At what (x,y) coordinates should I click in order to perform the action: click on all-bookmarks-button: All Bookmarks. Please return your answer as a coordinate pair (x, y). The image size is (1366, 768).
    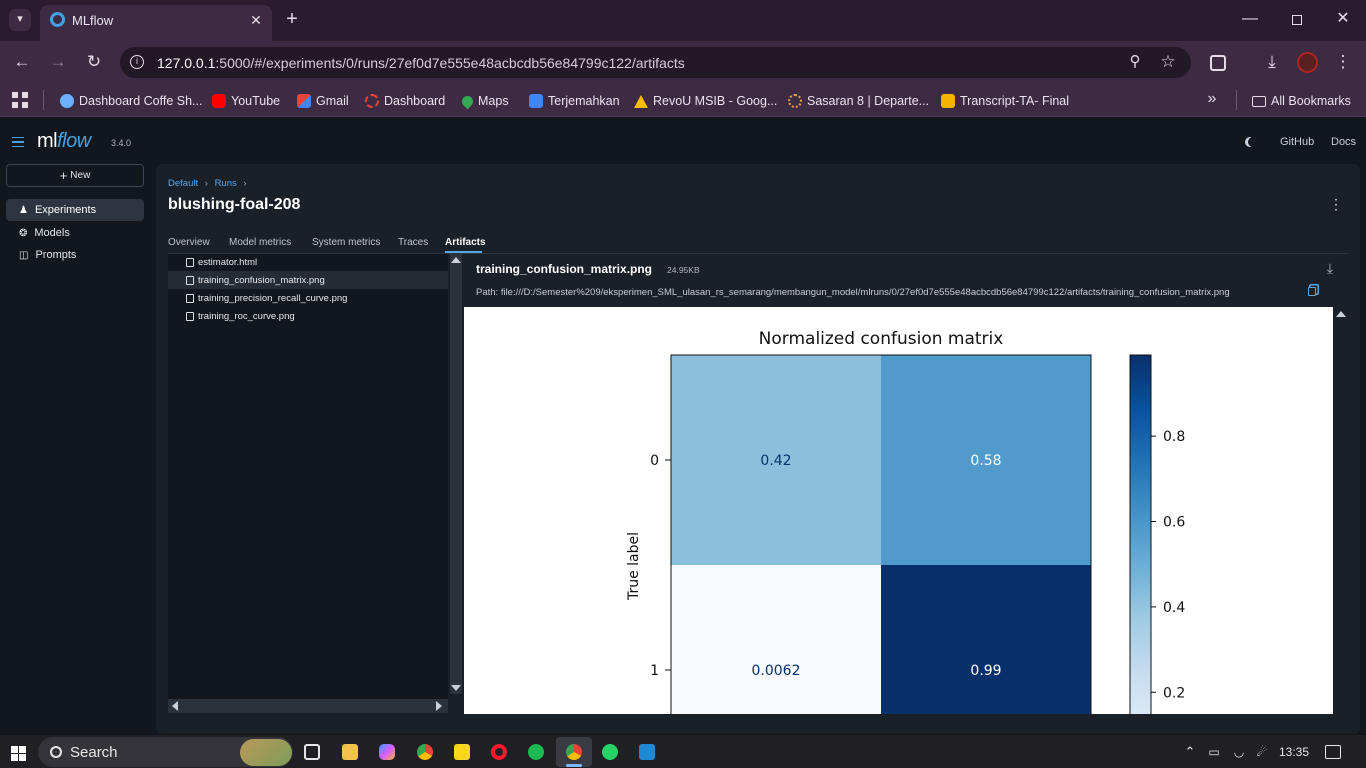
    Looking at the image, I should click on (1301, 101).